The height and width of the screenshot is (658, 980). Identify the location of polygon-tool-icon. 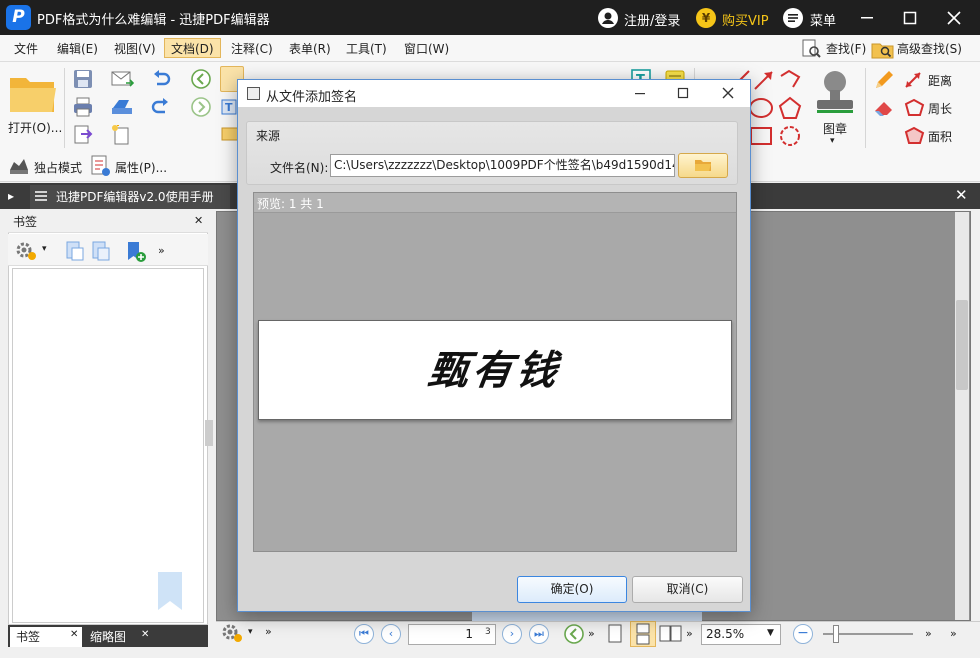
(790, 108).